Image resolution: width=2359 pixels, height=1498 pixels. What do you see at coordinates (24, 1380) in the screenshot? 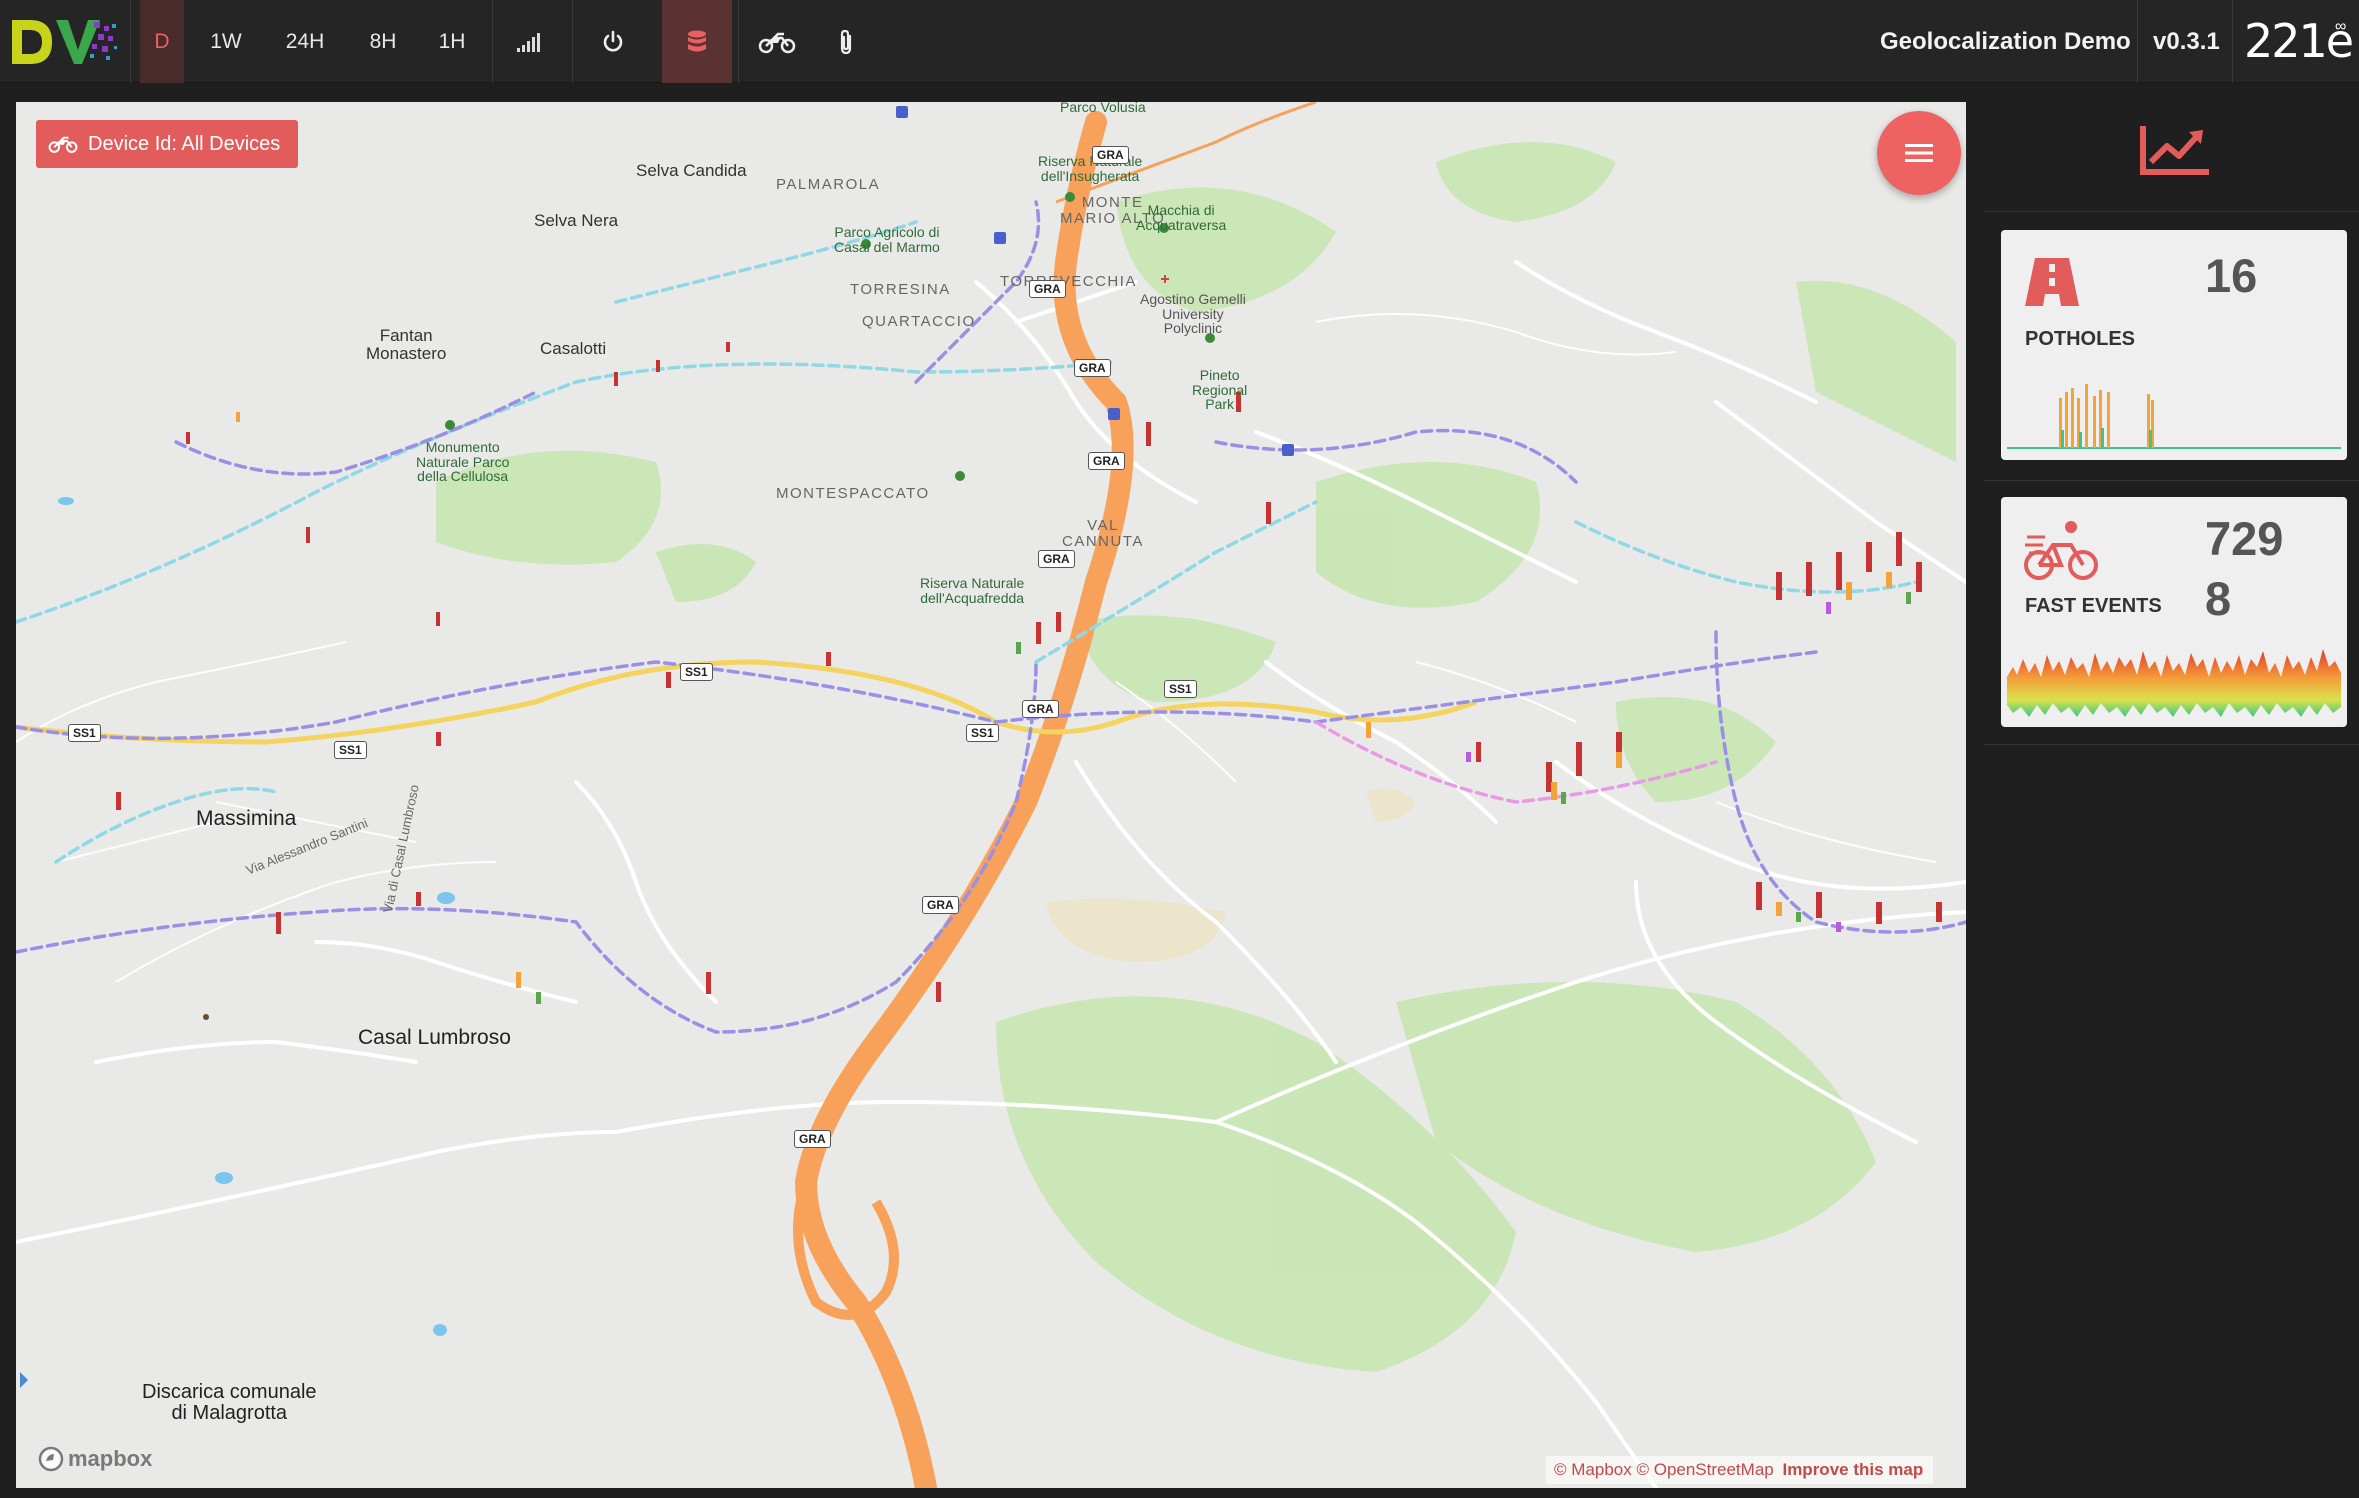
I see `map-edge-arrow-icon` at bounding box center [24, 1380].